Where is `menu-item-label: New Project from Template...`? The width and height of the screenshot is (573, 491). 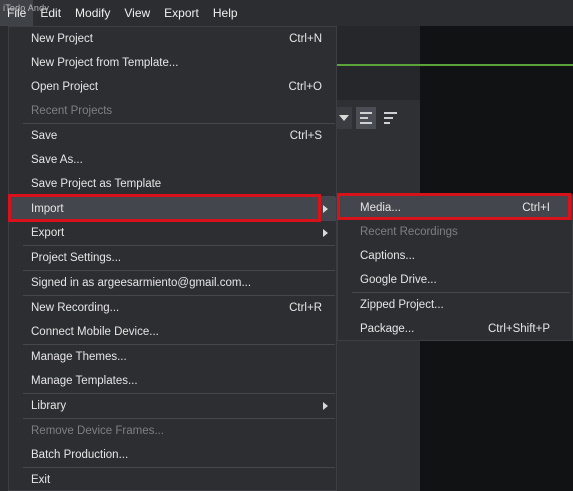 menu-item-label: New Project from Template... is located at coordinates (105, 63).